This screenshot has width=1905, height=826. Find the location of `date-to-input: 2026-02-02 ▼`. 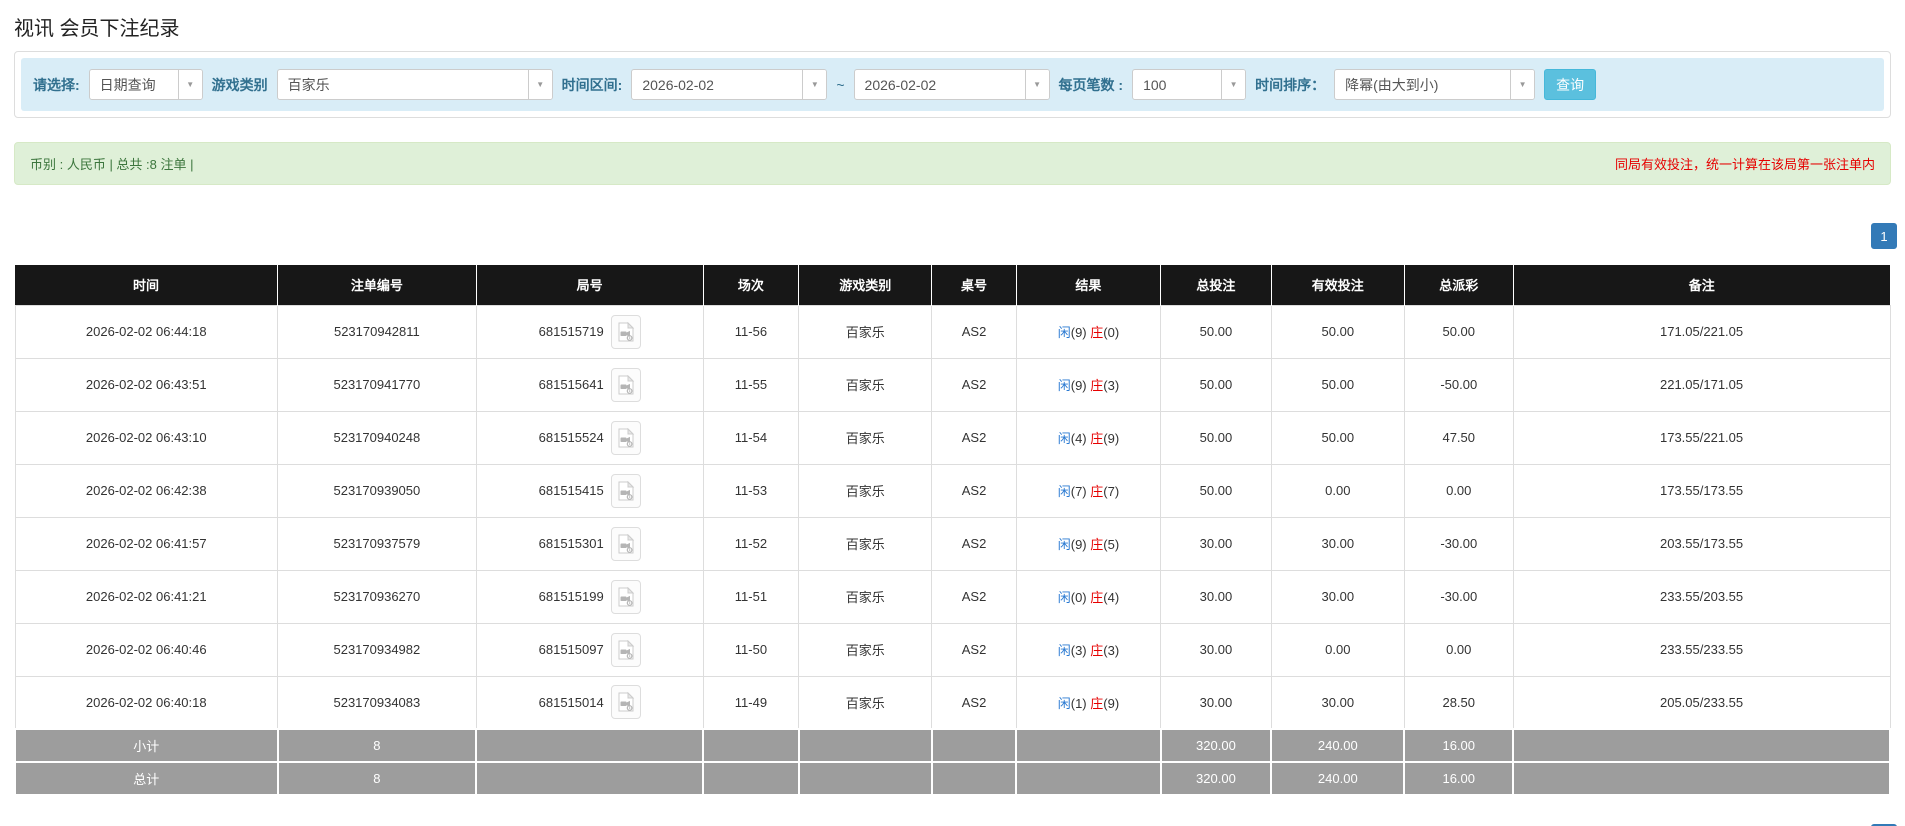

date-to-input: 2026-02-02 ▼ is located at coordinates (951, 84).